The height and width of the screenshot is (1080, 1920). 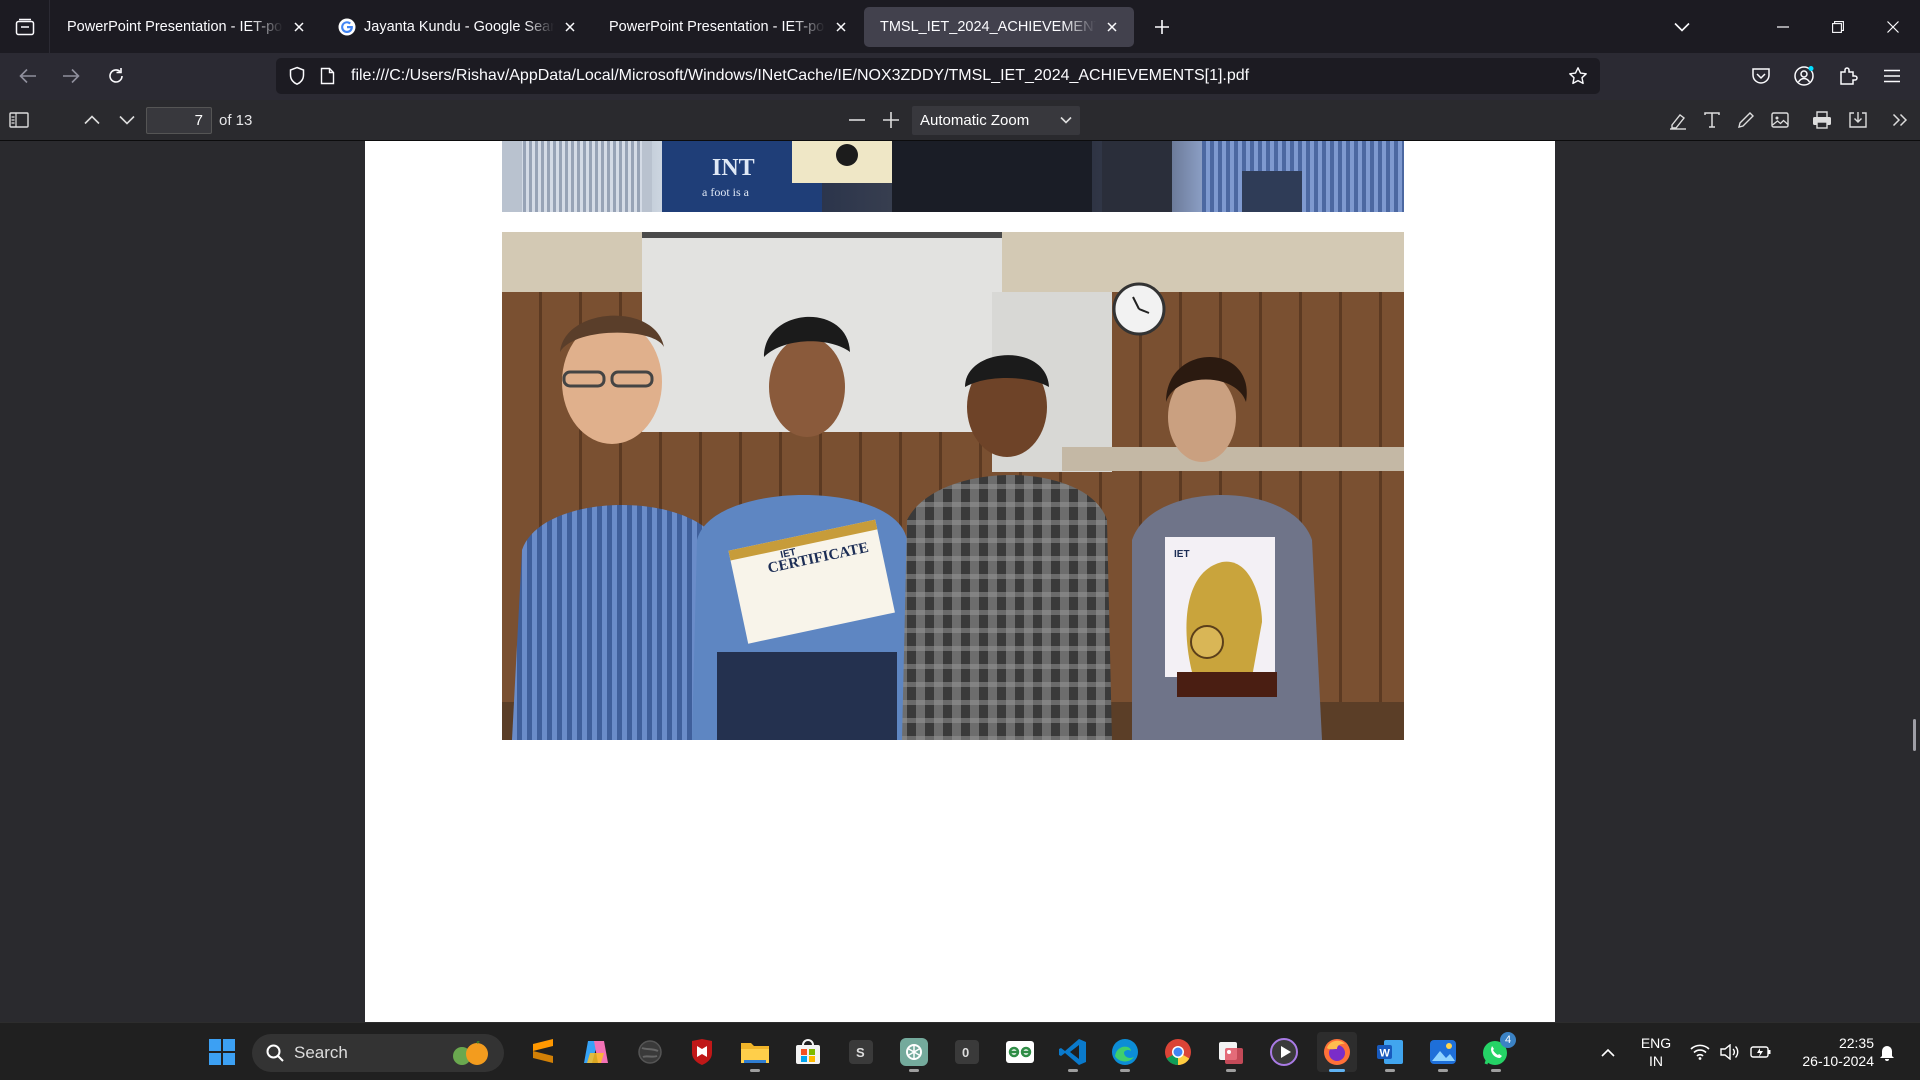 I want to click on zero-app: 0, so click(x=967, y=1052).